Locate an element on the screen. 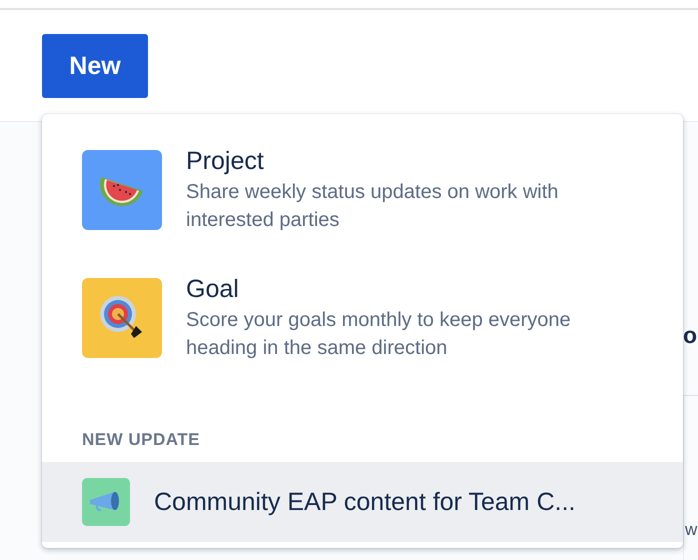 Image resolution: width=698 pixels, height=560 pixels. megaphone-icon is located at coordinates (106, 502).